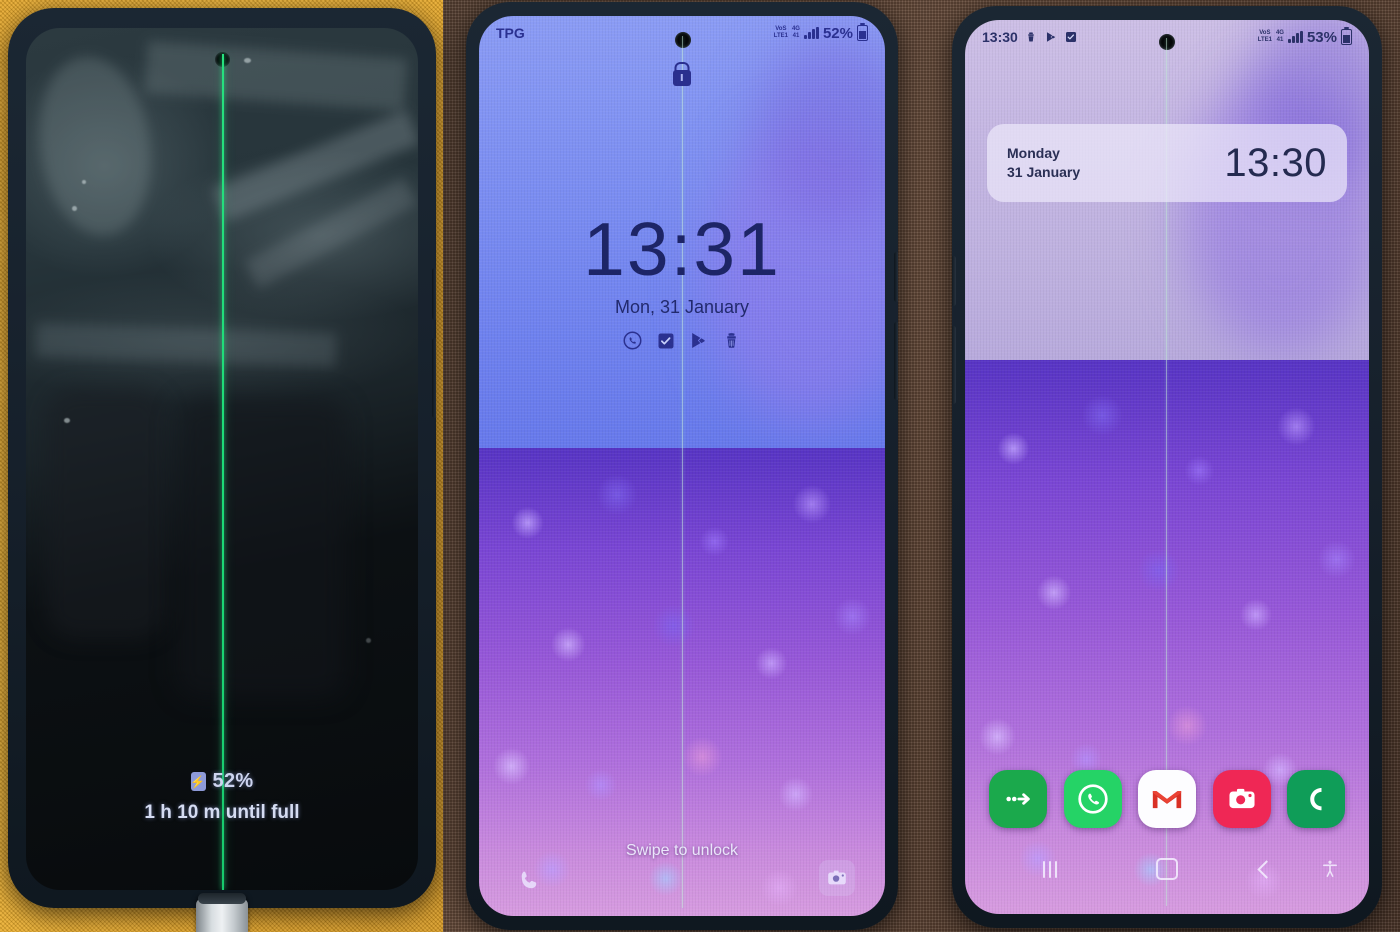  I want to click on charging-bolt-battery-icon: ⚡, so click(198, 781).